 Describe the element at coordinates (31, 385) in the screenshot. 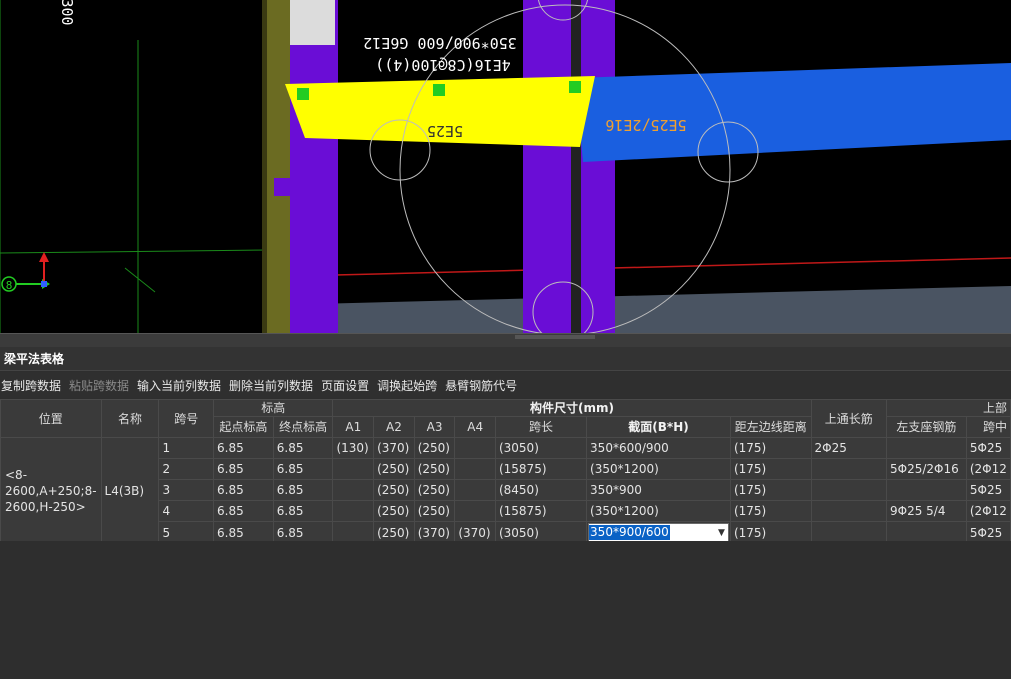

I see `copy-span-button: 复制跨数据` at that location.